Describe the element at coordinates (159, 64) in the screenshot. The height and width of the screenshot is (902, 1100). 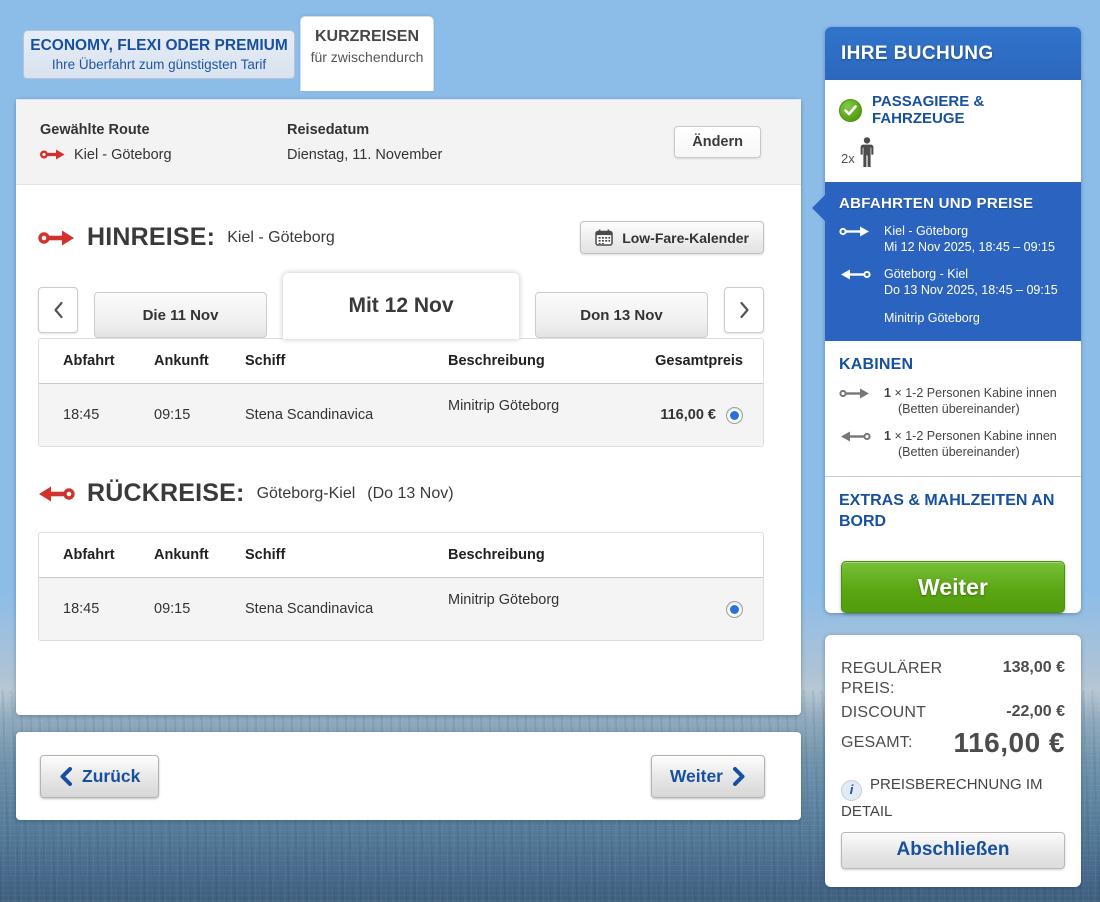
I see `tab-economy-subtitle: Ihre Überfahrt zum günstigsten Tarif` at that location.